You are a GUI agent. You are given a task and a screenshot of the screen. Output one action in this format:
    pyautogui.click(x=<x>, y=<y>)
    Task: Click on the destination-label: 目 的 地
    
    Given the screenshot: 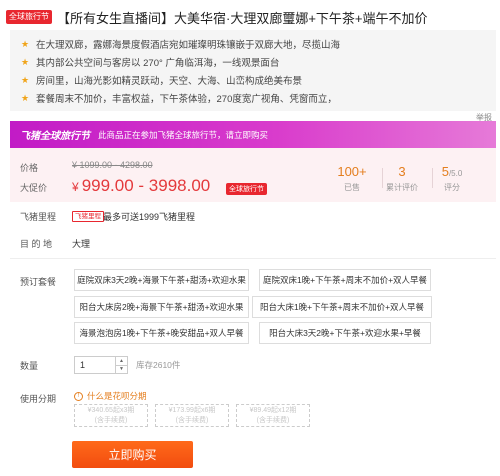 What is the action you would take?
    pyautogui.click(x=36, y=244)
    